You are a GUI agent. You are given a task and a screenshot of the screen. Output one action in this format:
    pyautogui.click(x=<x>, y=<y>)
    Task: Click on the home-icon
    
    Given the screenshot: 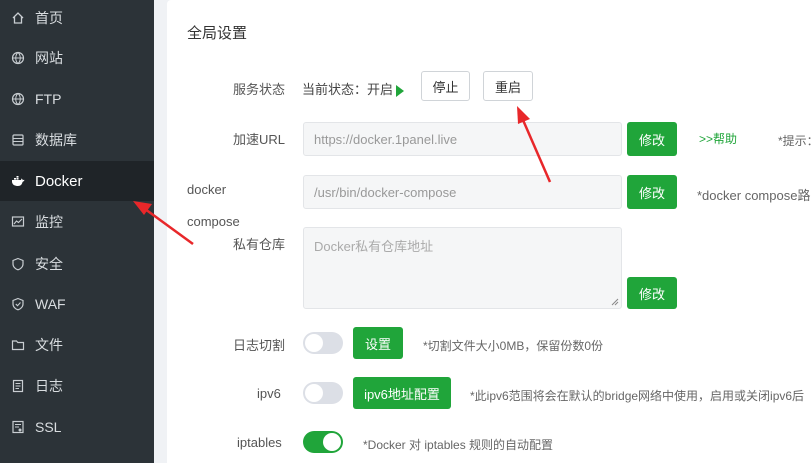 What is the action you would take?
    pyautogui.click(x=18, y=18)
    